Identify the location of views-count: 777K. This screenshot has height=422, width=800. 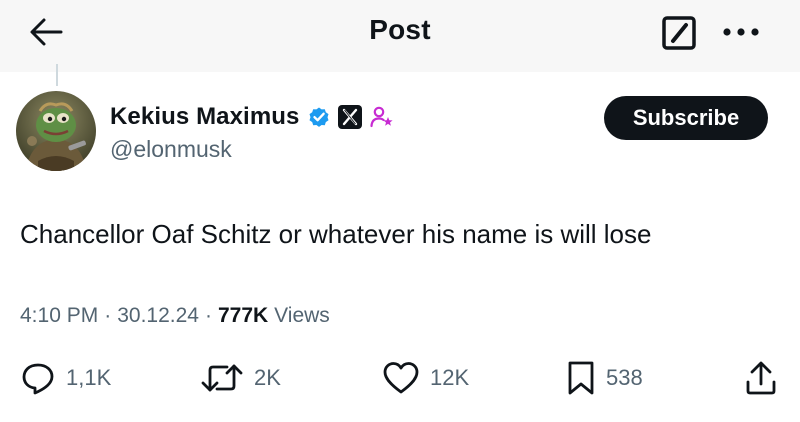
(243, 316).